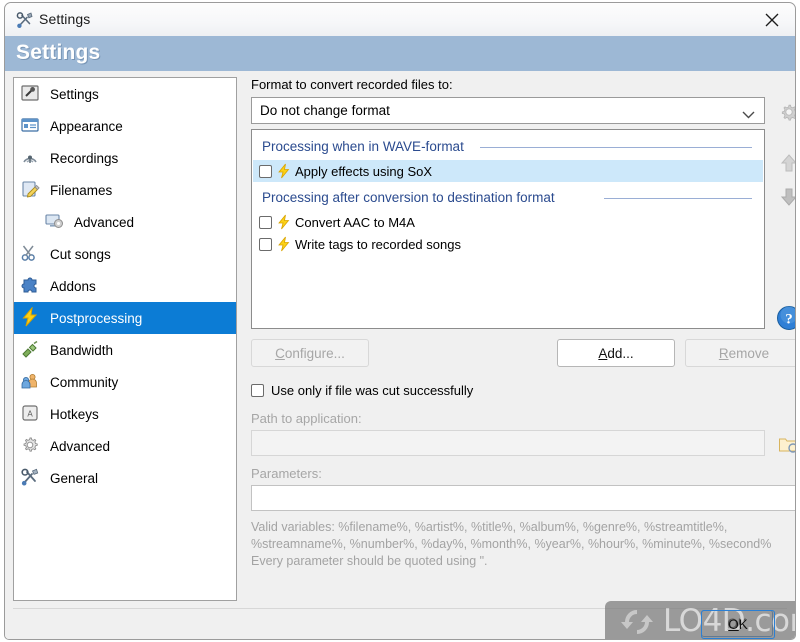  I want to click on step-label-apply-sox: Apply effects using SoX, so click(364, 171).